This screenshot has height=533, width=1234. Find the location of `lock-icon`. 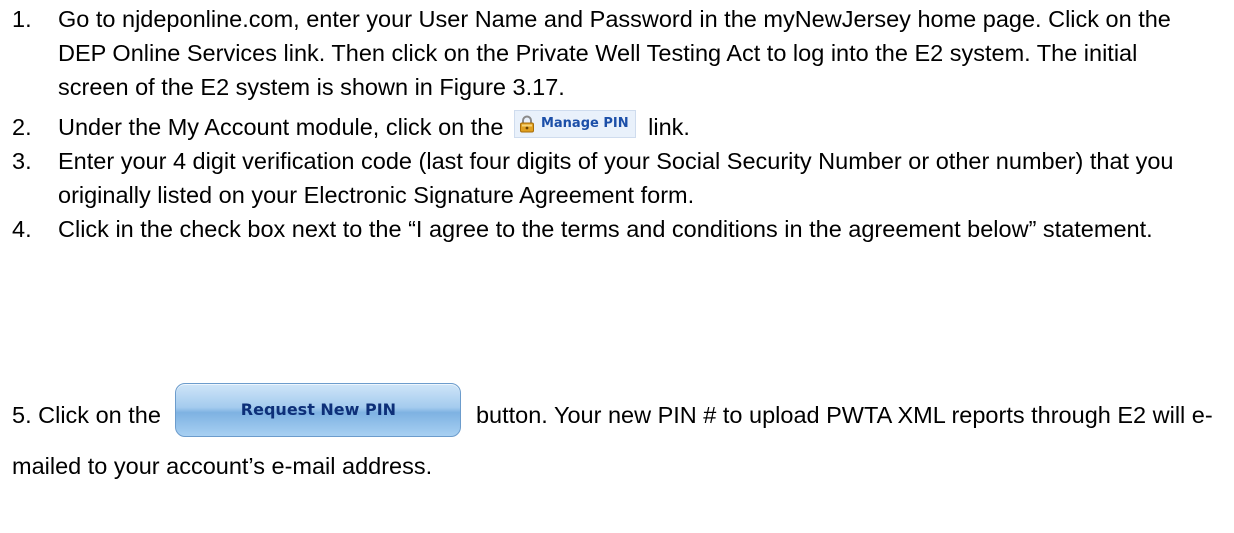

lock-icon is located at coordinates (527, 124).